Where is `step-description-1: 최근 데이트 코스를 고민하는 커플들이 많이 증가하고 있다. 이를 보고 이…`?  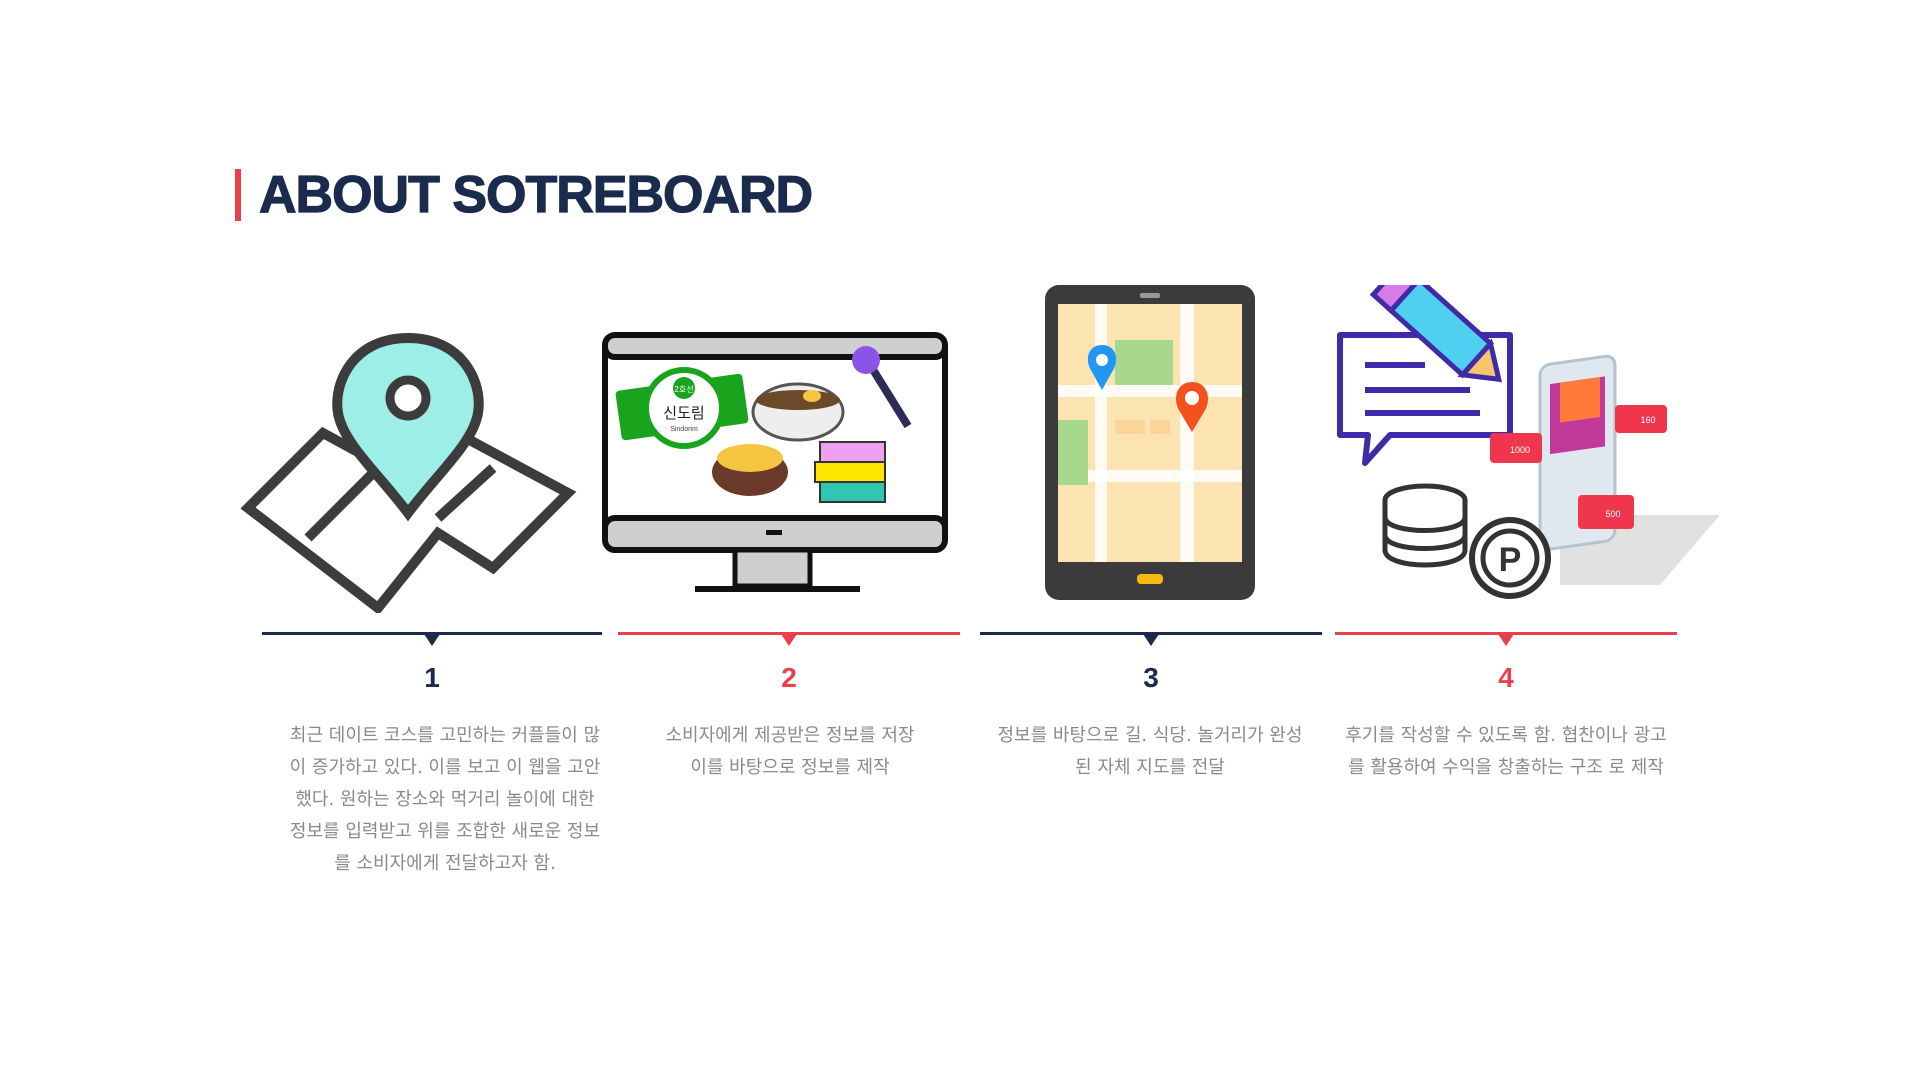 step-description-1: 최근 데이트 코스를 고민하는 커플들이 많이 증가하고 있다. 이를 보고 이… is located at coordinates (445, 799).